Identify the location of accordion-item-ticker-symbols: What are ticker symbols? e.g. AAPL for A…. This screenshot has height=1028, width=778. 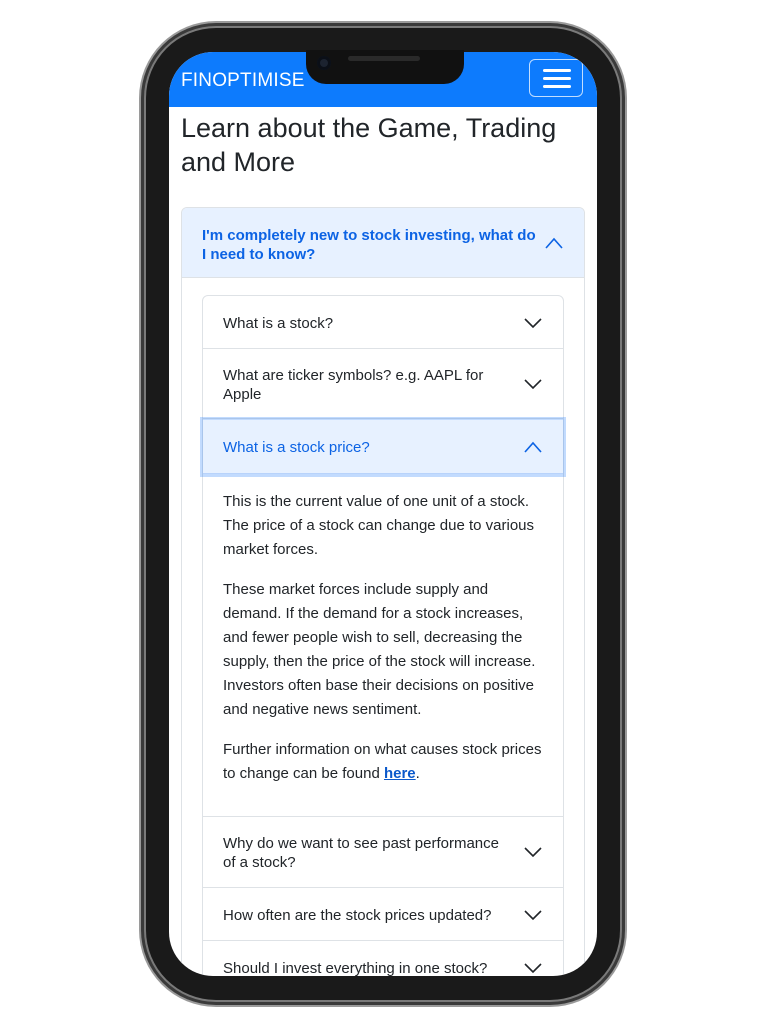
(383, 384).